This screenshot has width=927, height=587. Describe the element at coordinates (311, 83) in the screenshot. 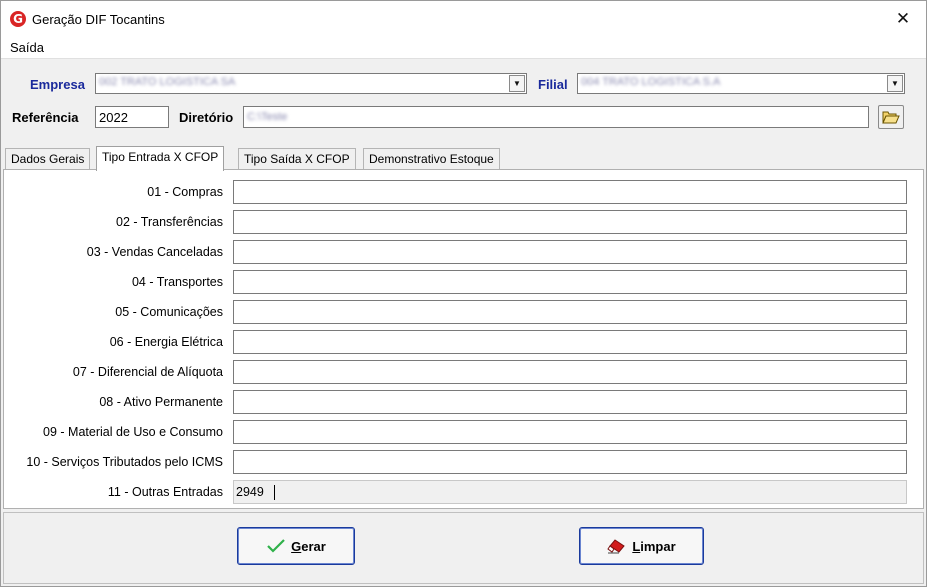

I see `empresa-select: 002 TRATO LOGISTICA SA ▼` at that location.